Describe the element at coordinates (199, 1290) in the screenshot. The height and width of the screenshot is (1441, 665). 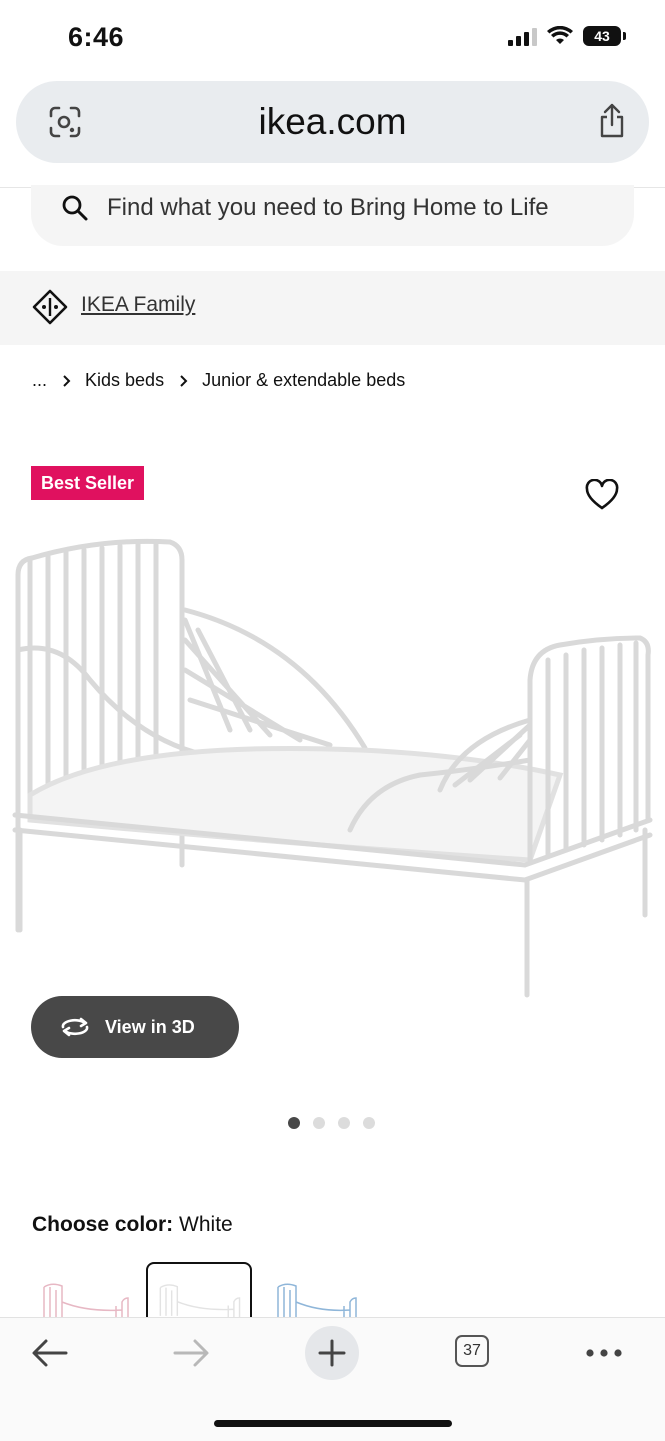
I see `swatch-white` at that location.